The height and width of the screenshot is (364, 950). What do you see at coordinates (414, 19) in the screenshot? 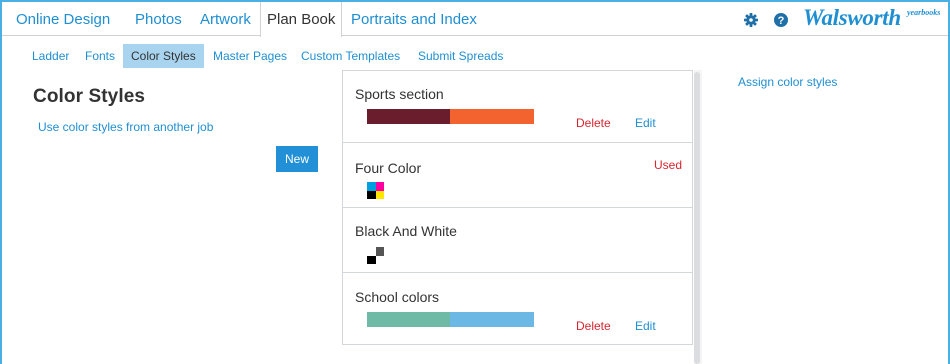
I see `tab-portraits-and-index: Portraits and Index` at bounding box center [414, 19].